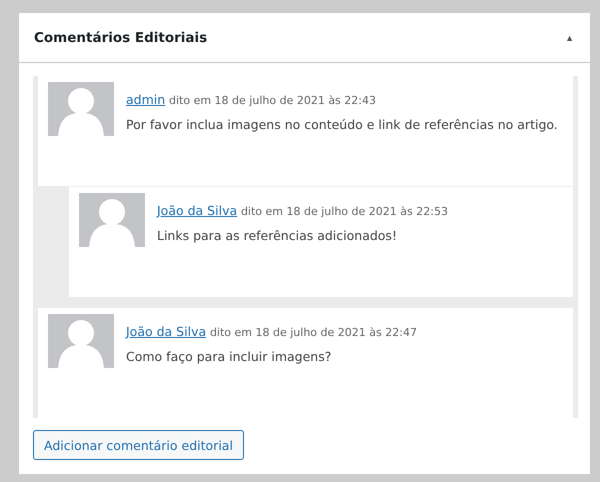 This screenshot has height=482, width=600. Describe the element at coordinates (342, 124) in the screenshot. I see `comment-text: Por favor inclua imagens no conteúdo e link de referências no artigo.` at that location.